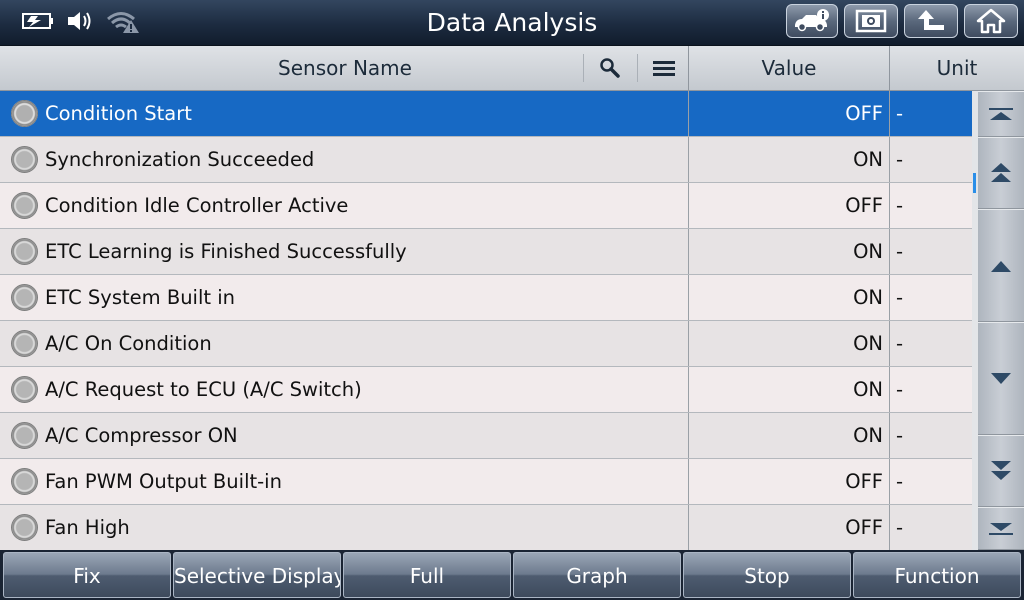 The height and width of the screenshot is (600, 1024). I want to click on column-header-value: Value, so click(789, 68).